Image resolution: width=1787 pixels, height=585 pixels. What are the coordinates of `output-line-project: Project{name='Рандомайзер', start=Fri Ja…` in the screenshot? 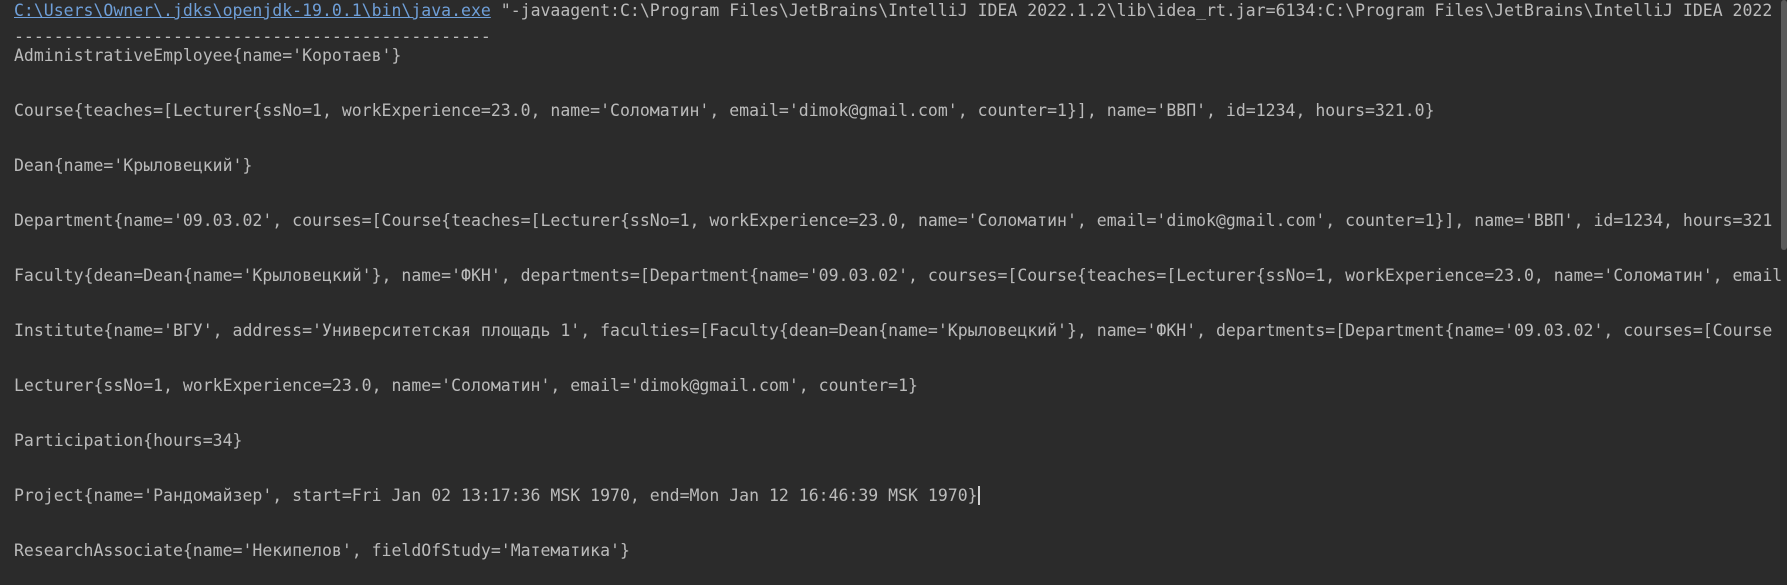 It's located at (897, 499).